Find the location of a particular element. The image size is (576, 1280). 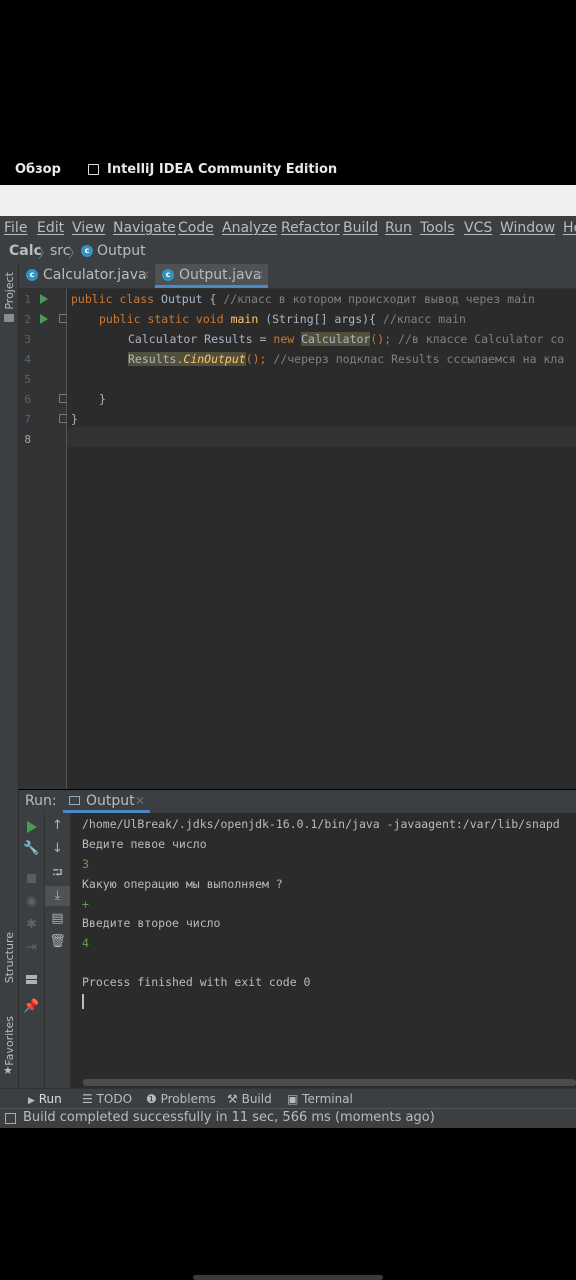

bottom-tab-todo: ☰ TODO is located at coordinates (107, 1099).